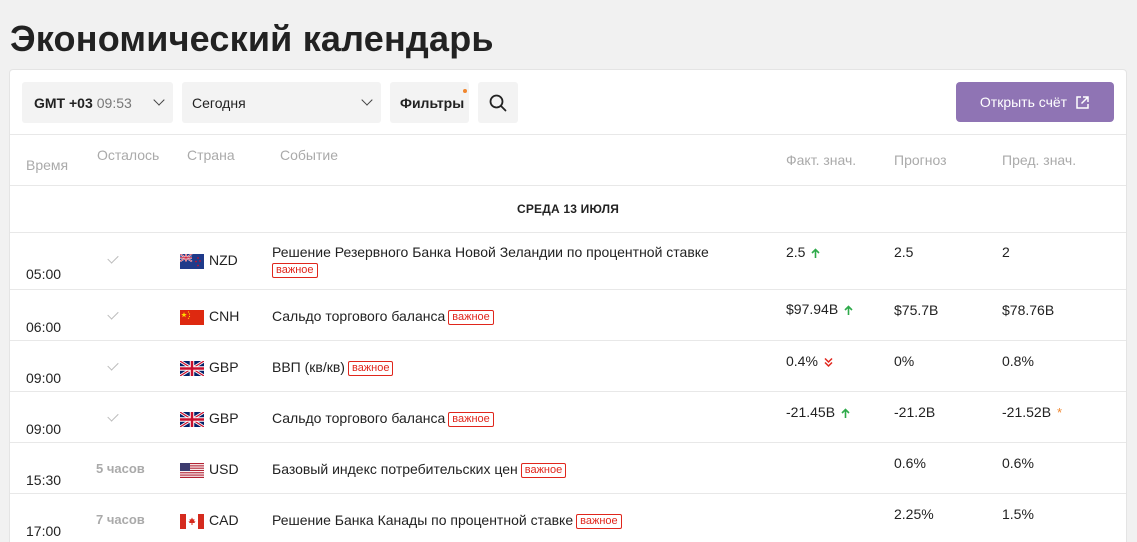  I want to click on event-time: 09:00, so click(44, 378).